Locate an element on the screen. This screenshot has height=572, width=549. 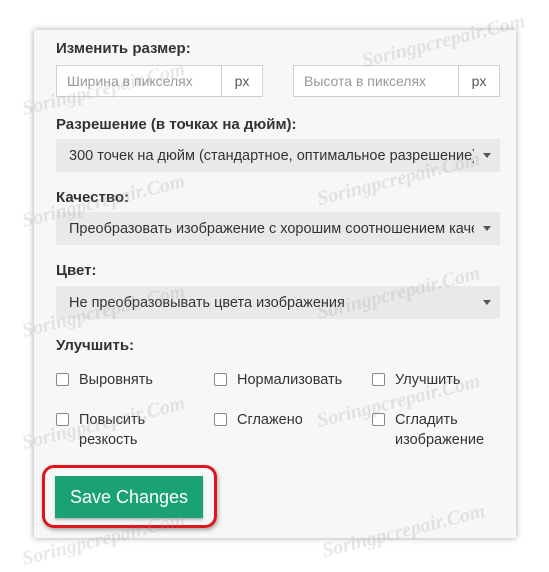
checkbox-normalize: Нормализовать is located at coordinates (278, 380).